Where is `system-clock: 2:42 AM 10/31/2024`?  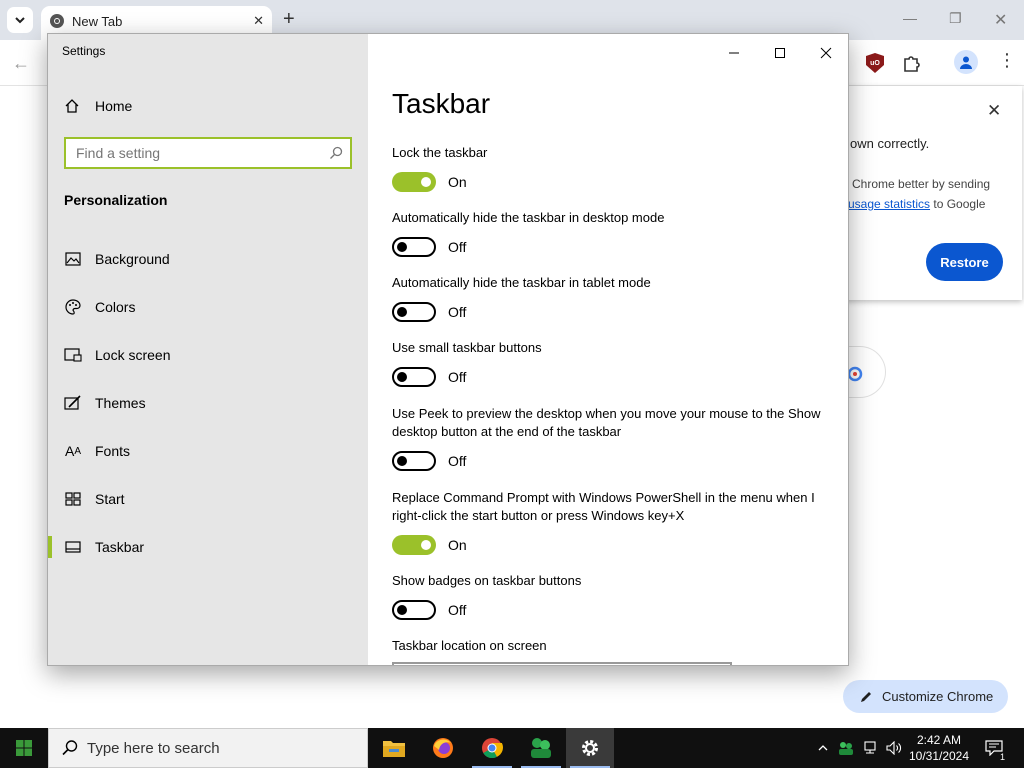
system-clock: 2:42 AM 10/31/2024 is located at coordinates (939, 748).